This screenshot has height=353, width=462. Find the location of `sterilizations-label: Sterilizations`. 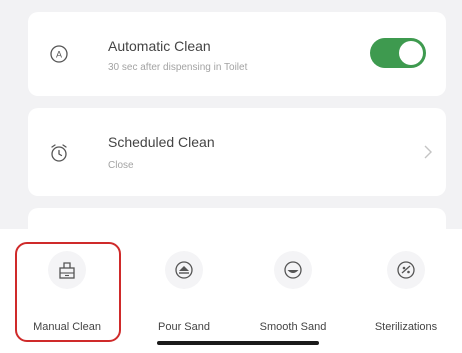

sterilizations-label: Sterilizations is located at coordinates (406, 327).